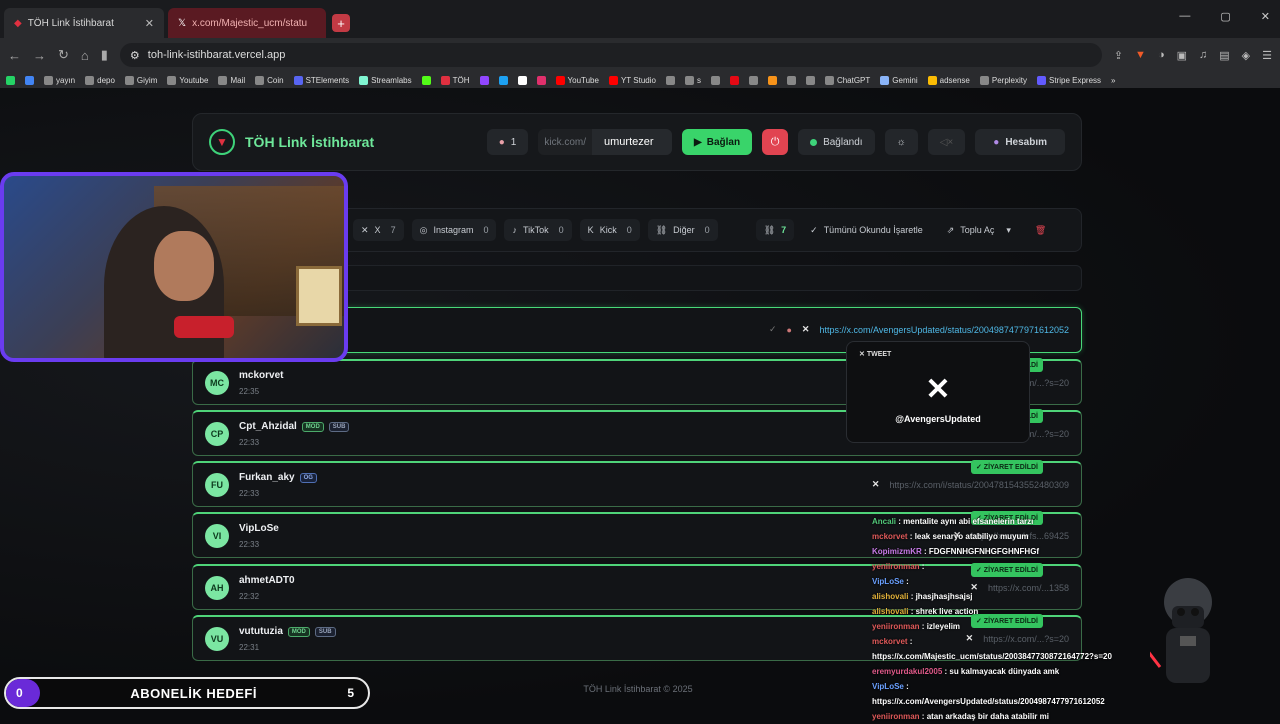 The width and height of the screenshot is (1280, 724). Describe the element at coordinates (875, 354) in the screenshot. I see `tweet-preview-header: ✕ TWEET` at that location.